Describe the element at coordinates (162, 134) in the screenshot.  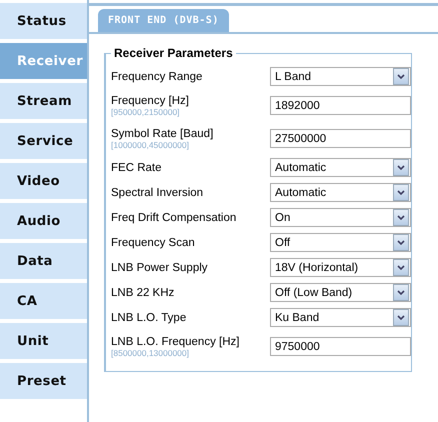
I see `field-label: Symbol Rate [Baud]` at that location.